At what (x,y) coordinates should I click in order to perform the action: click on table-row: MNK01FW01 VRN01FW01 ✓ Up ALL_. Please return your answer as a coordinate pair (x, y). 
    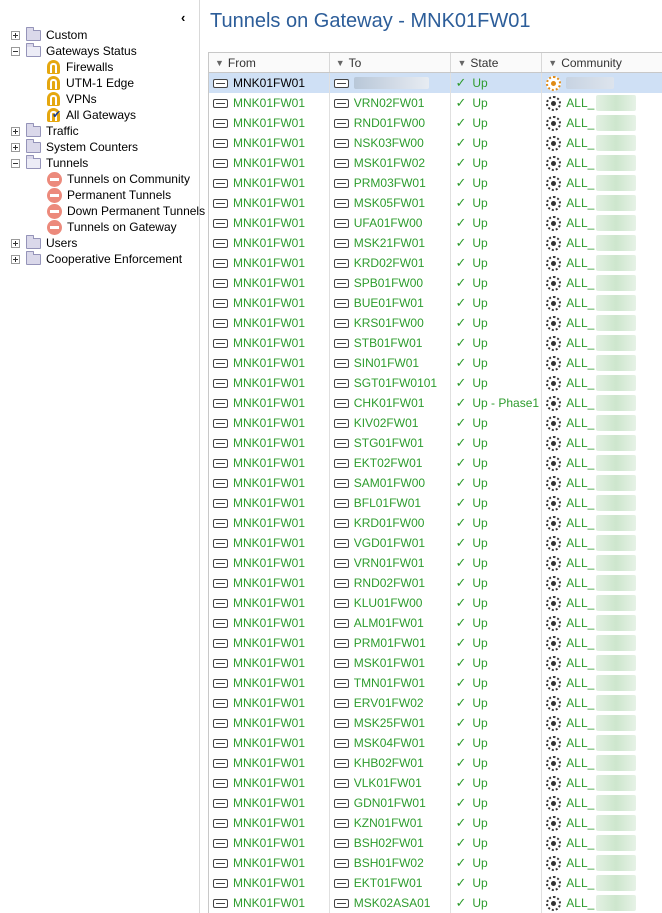
    Looking at the image, I should click on (435, 563).